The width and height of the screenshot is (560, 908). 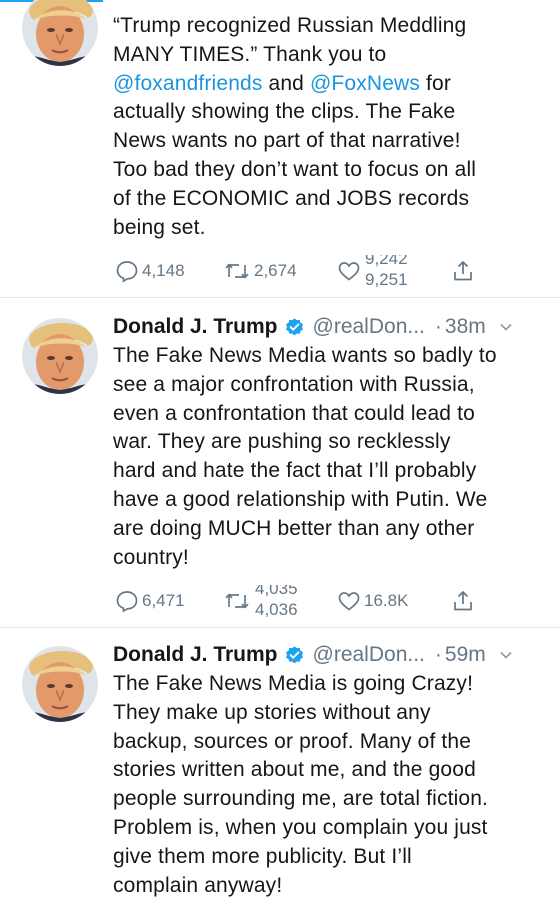 I want to click on tweet-line: The Fake News Media wants so badly to, so click(x=305, y=355).